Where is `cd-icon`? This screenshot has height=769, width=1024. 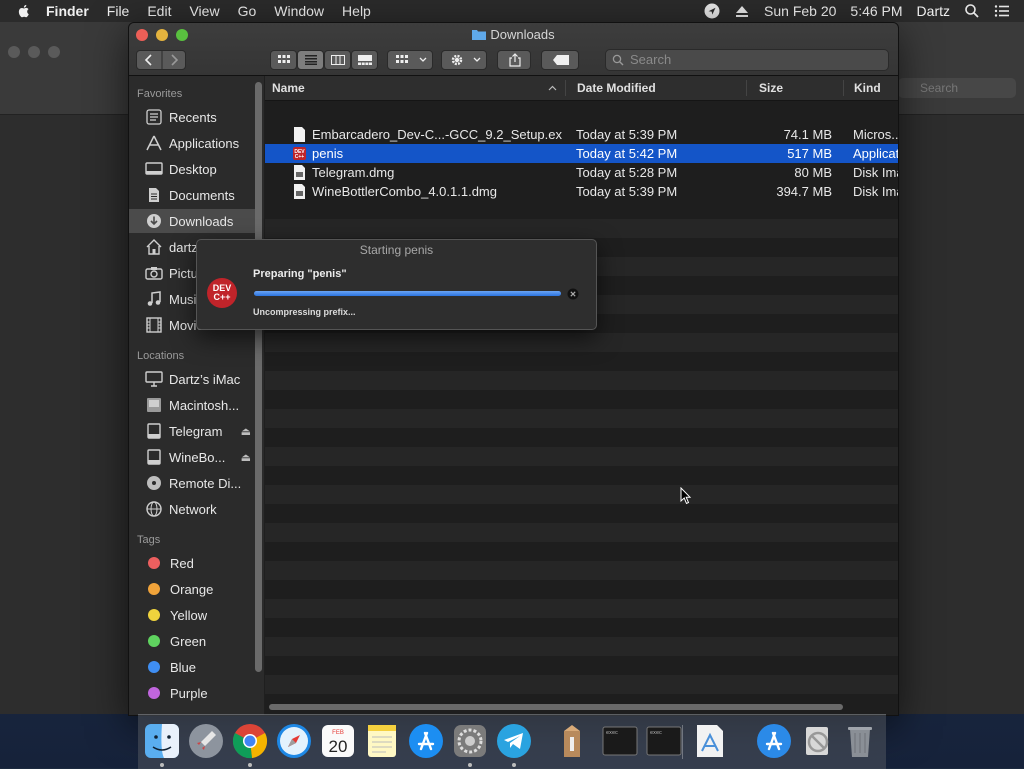 cd-icon is located at coordinates (154, 483).